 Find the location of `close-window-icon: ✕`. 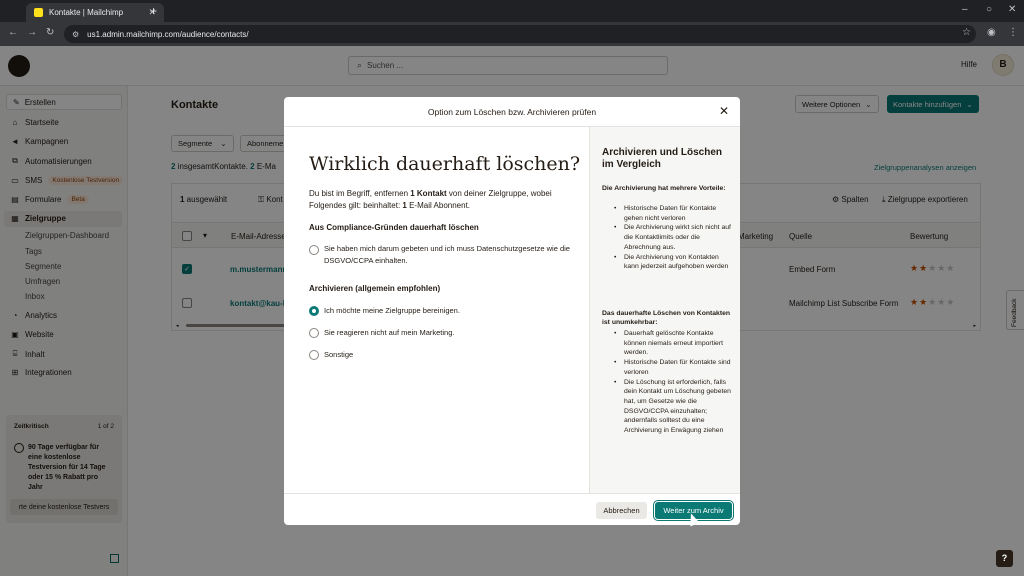

close-window-icon: ✕ is located at coordinates (1012, 9).